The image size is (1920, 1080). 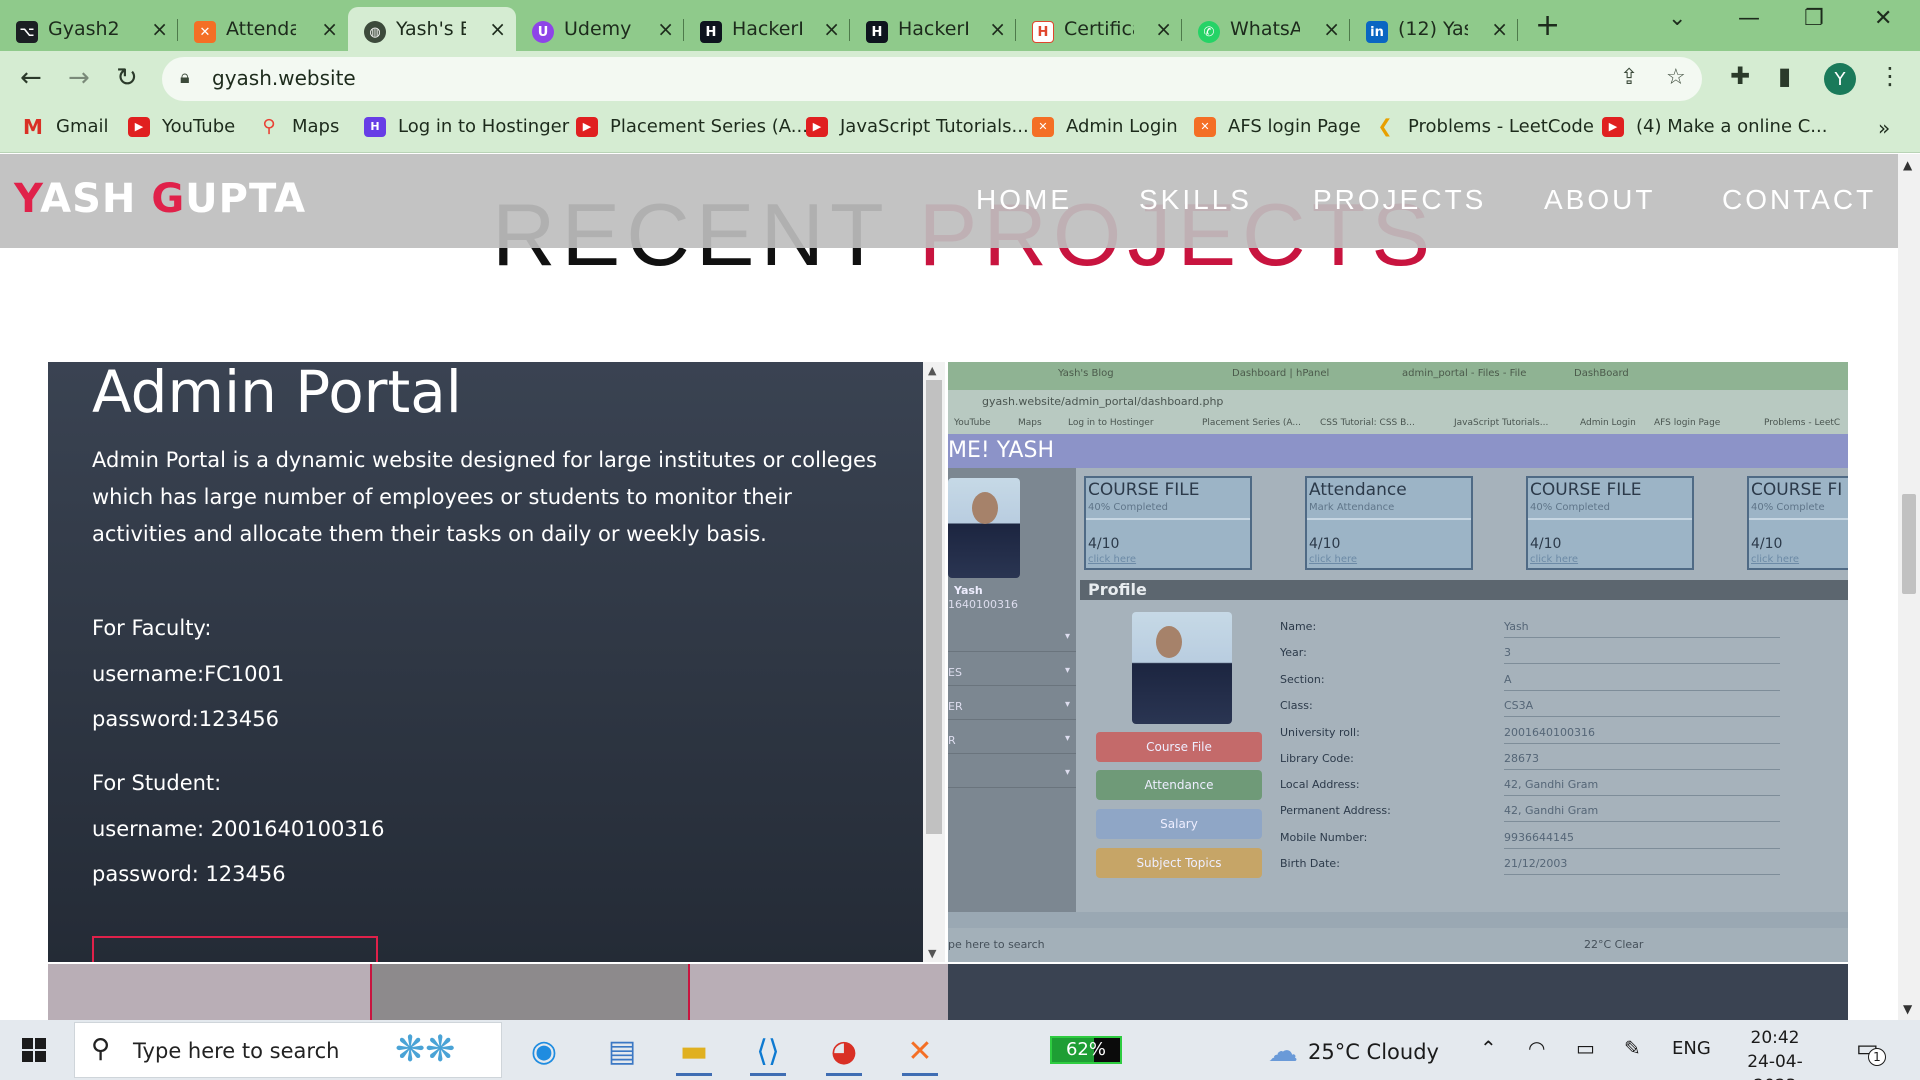 I want to click on python-icon: ▤, so click(x=622, y=1051).